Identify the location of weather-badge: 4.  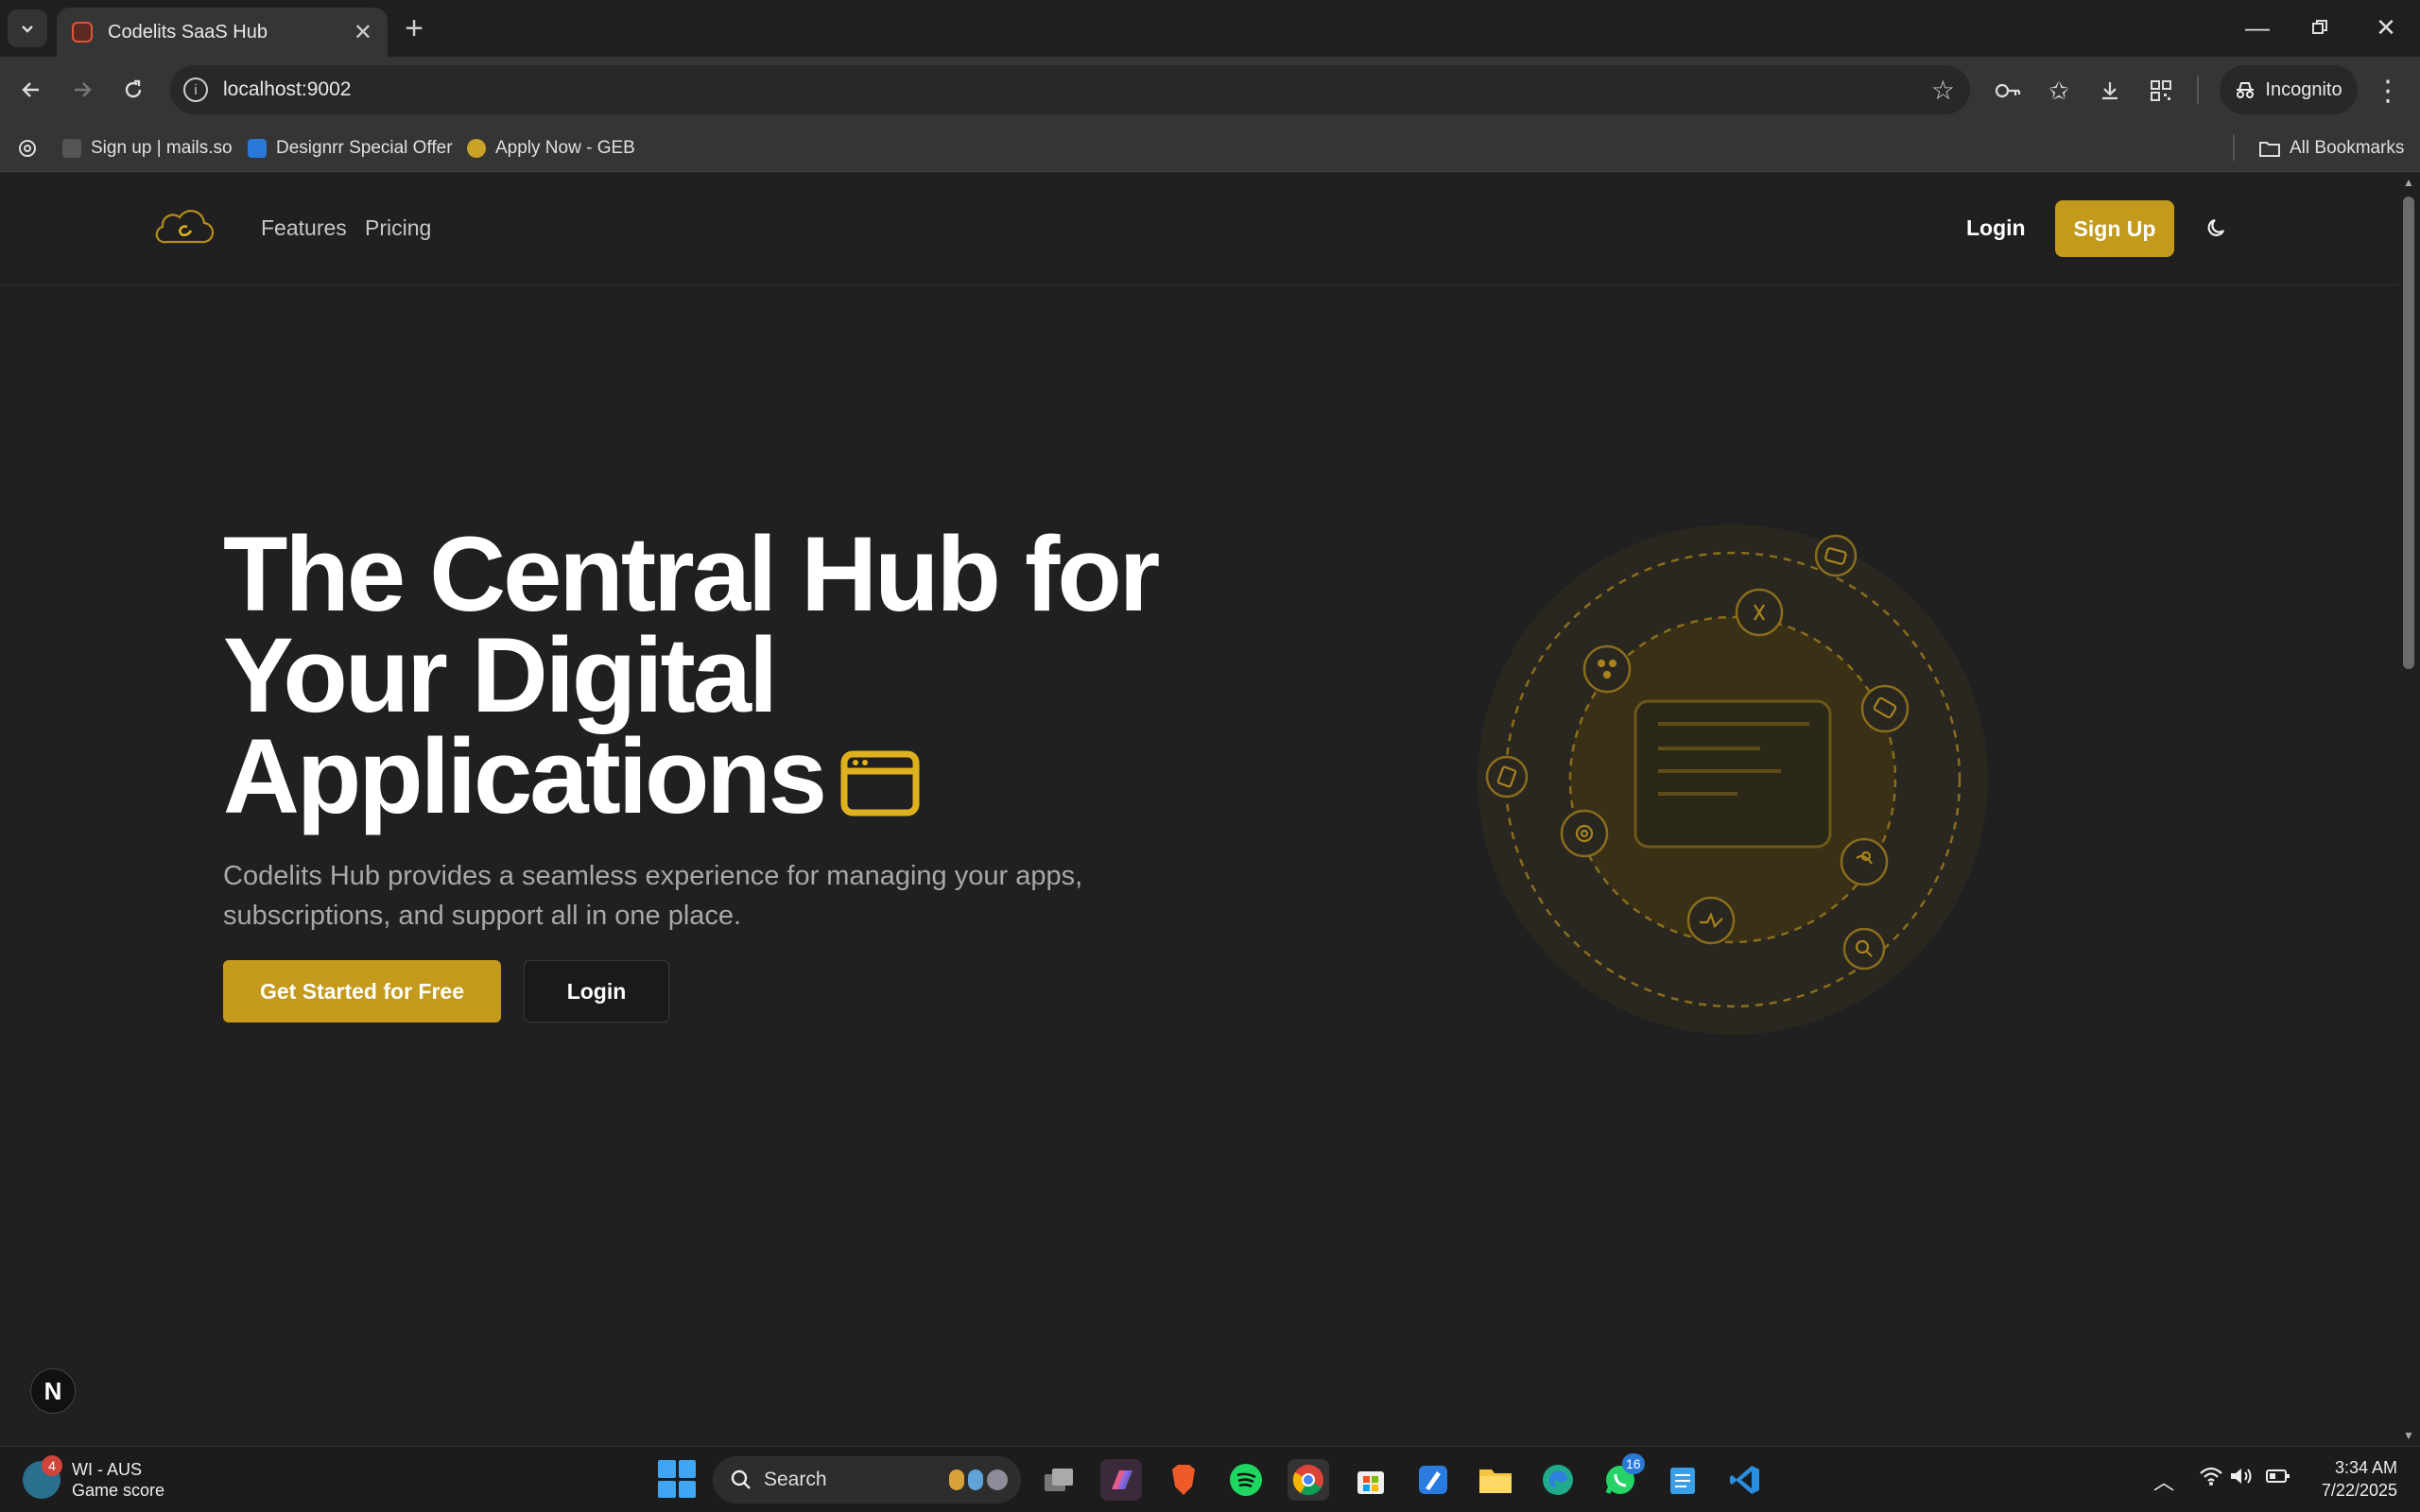
(52, 1465).